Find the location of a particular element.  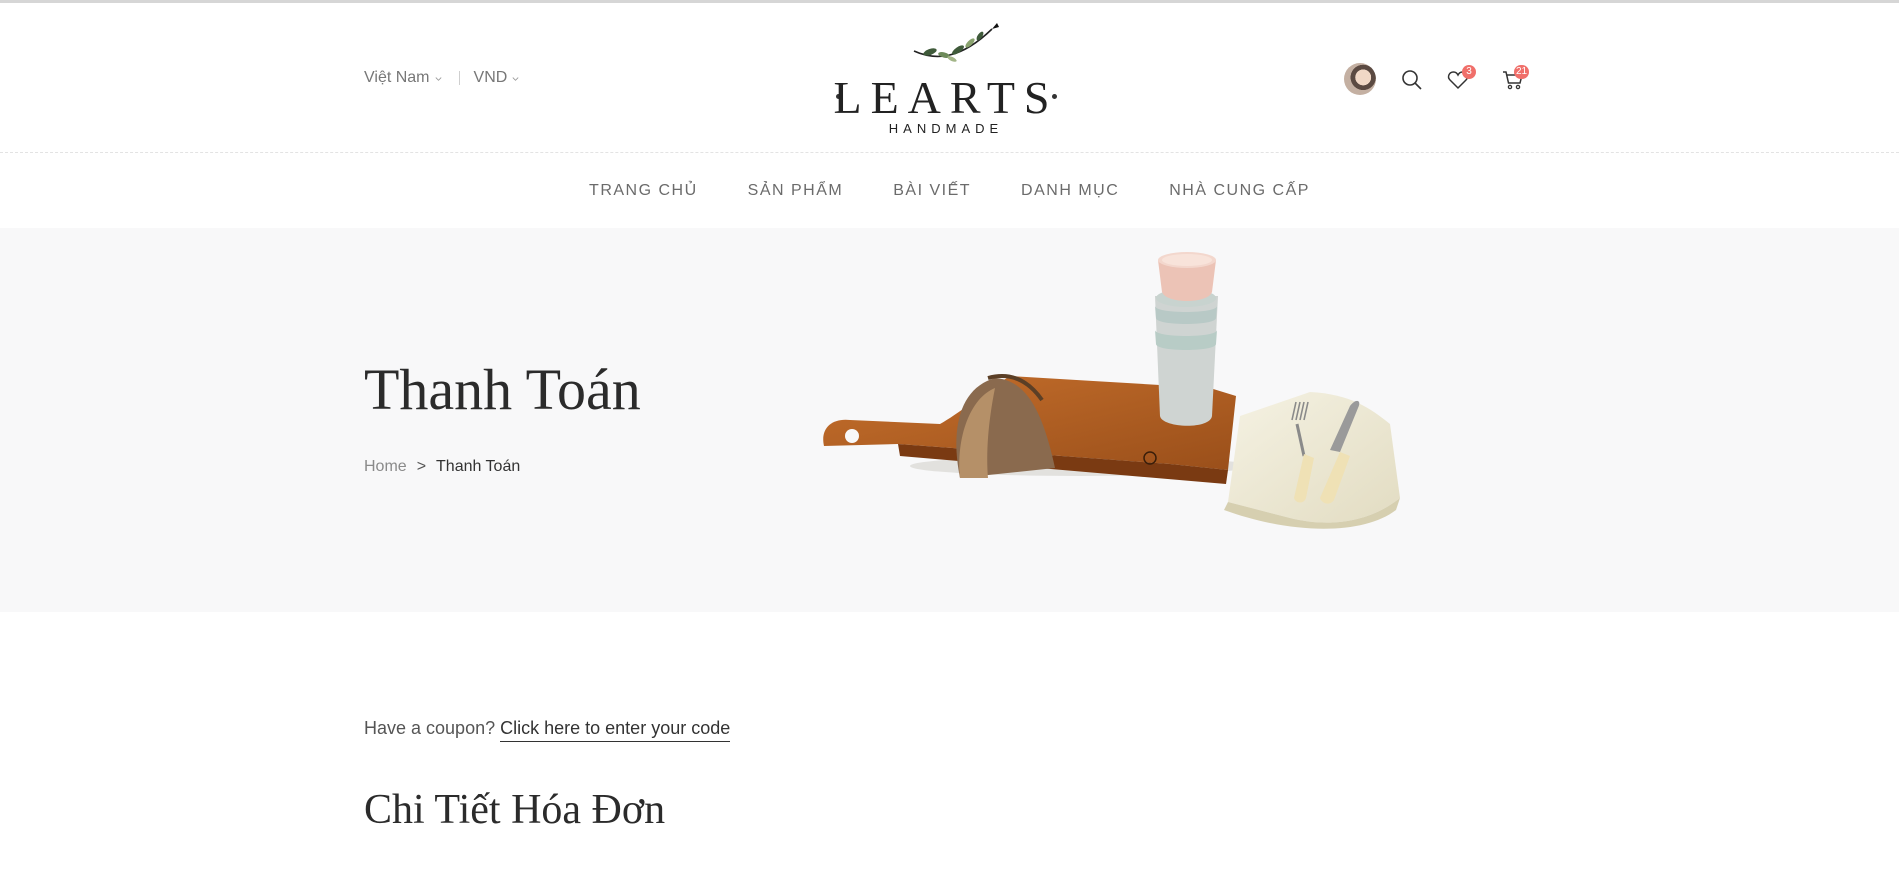

coupon-prefix: Have a coupon? is located at coordinates (430, 728).